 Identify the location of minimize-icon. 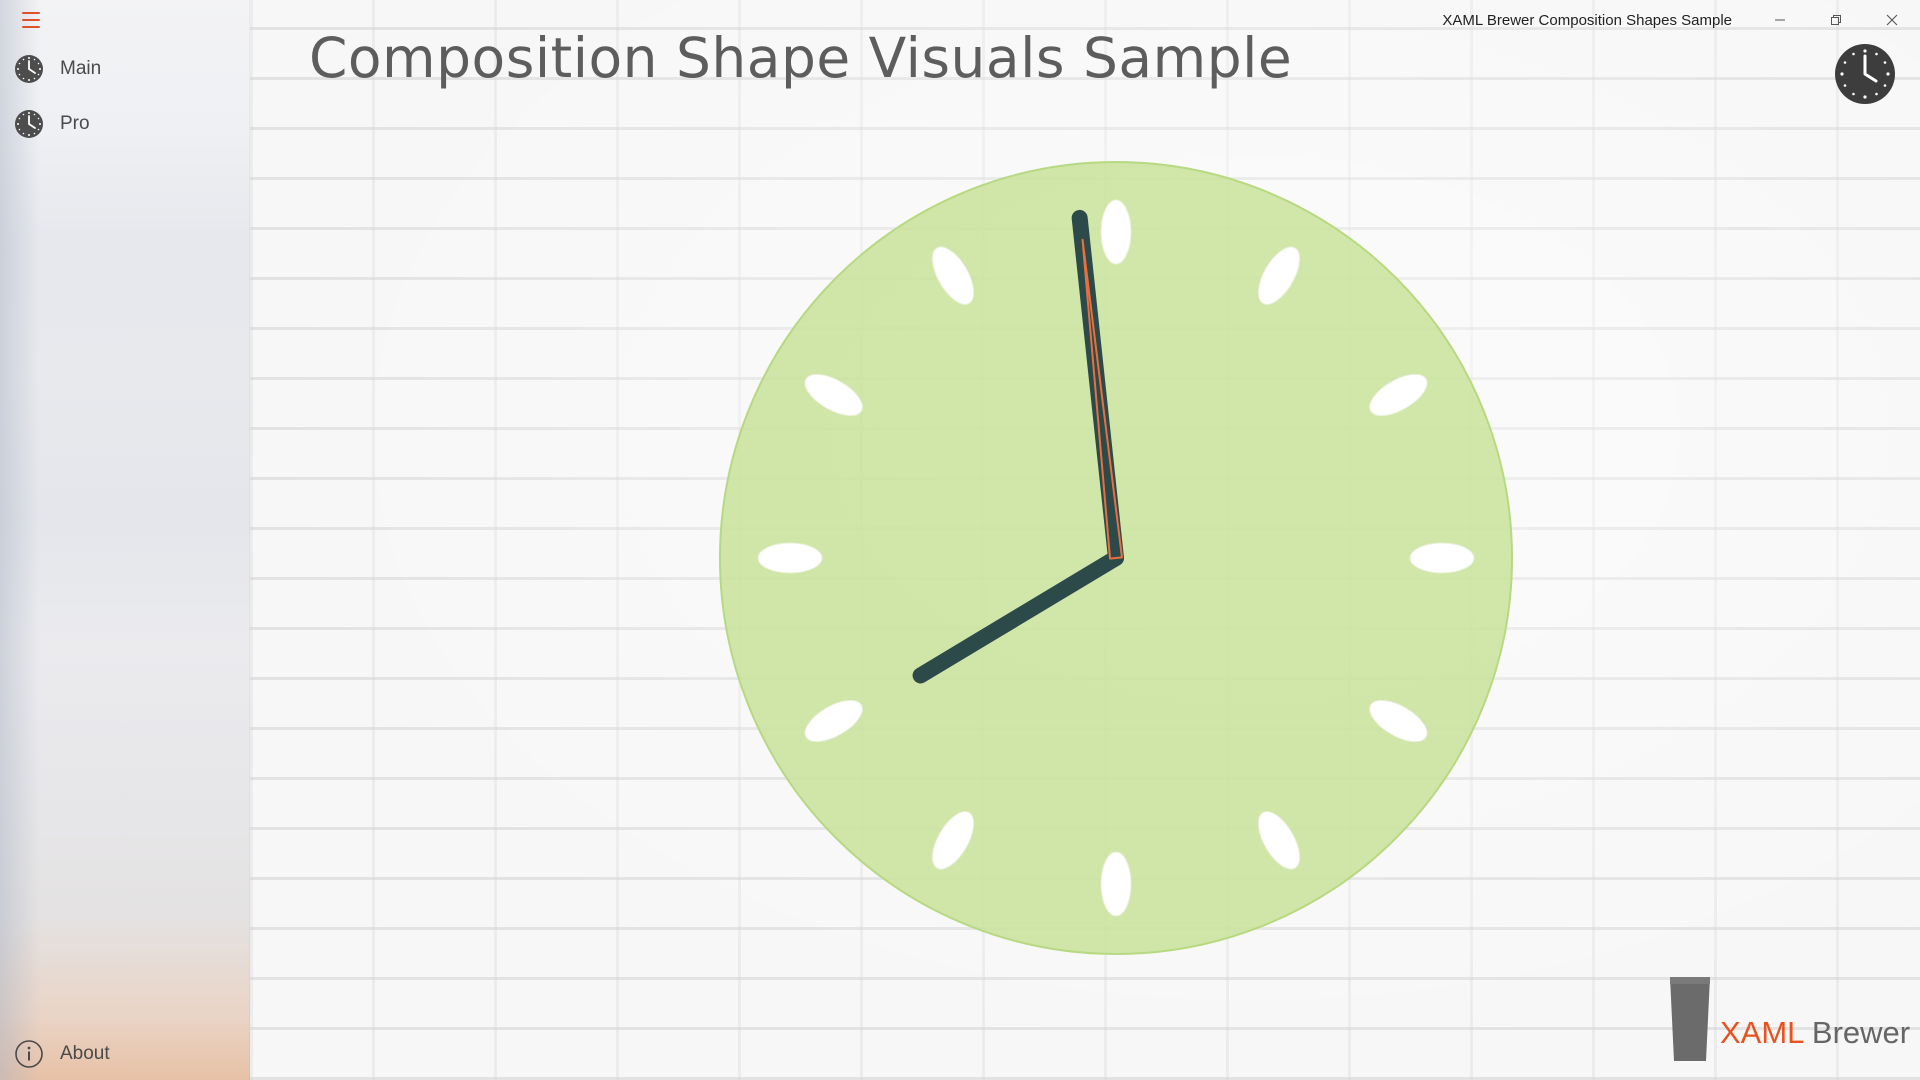
(1780, 20).